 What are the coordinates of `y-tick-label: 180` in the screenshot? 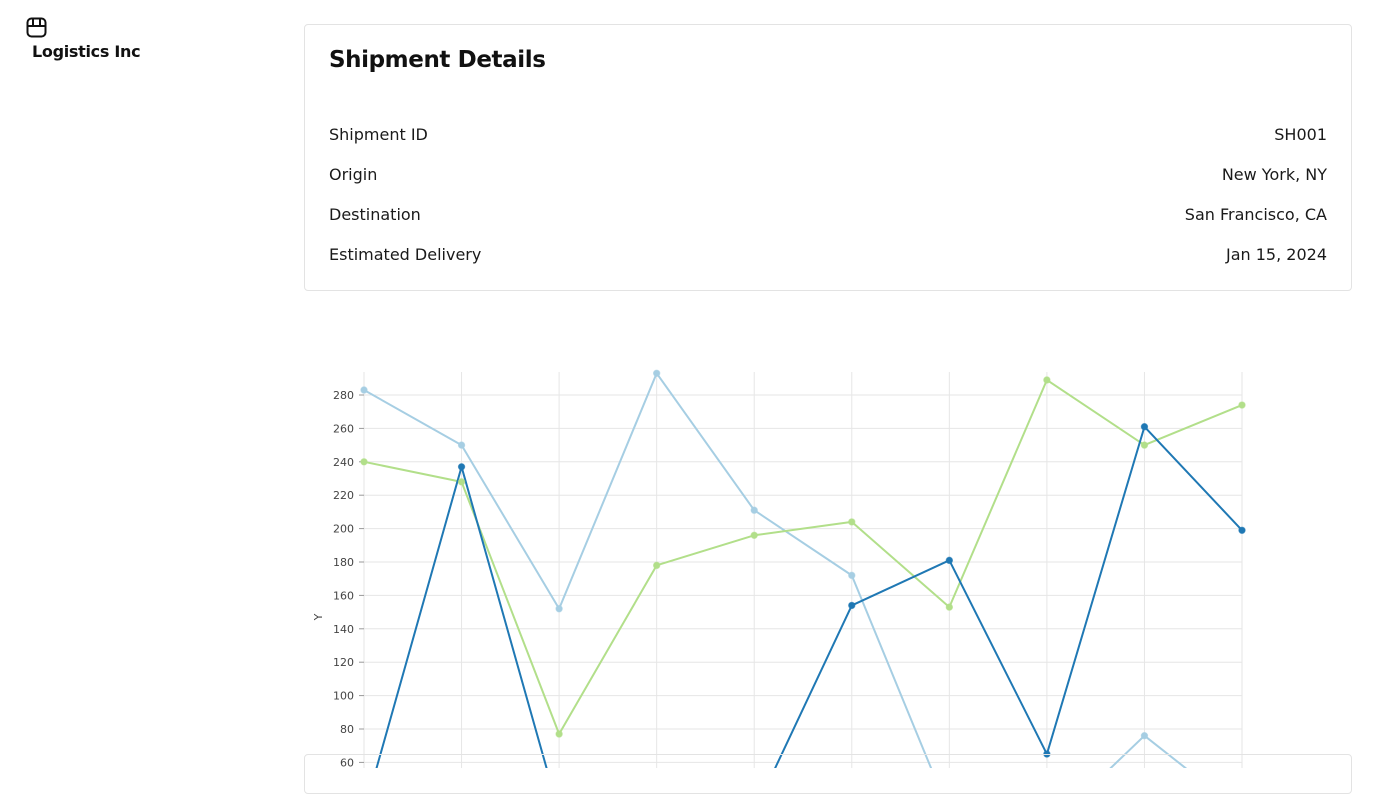 It's located at (343, 562).